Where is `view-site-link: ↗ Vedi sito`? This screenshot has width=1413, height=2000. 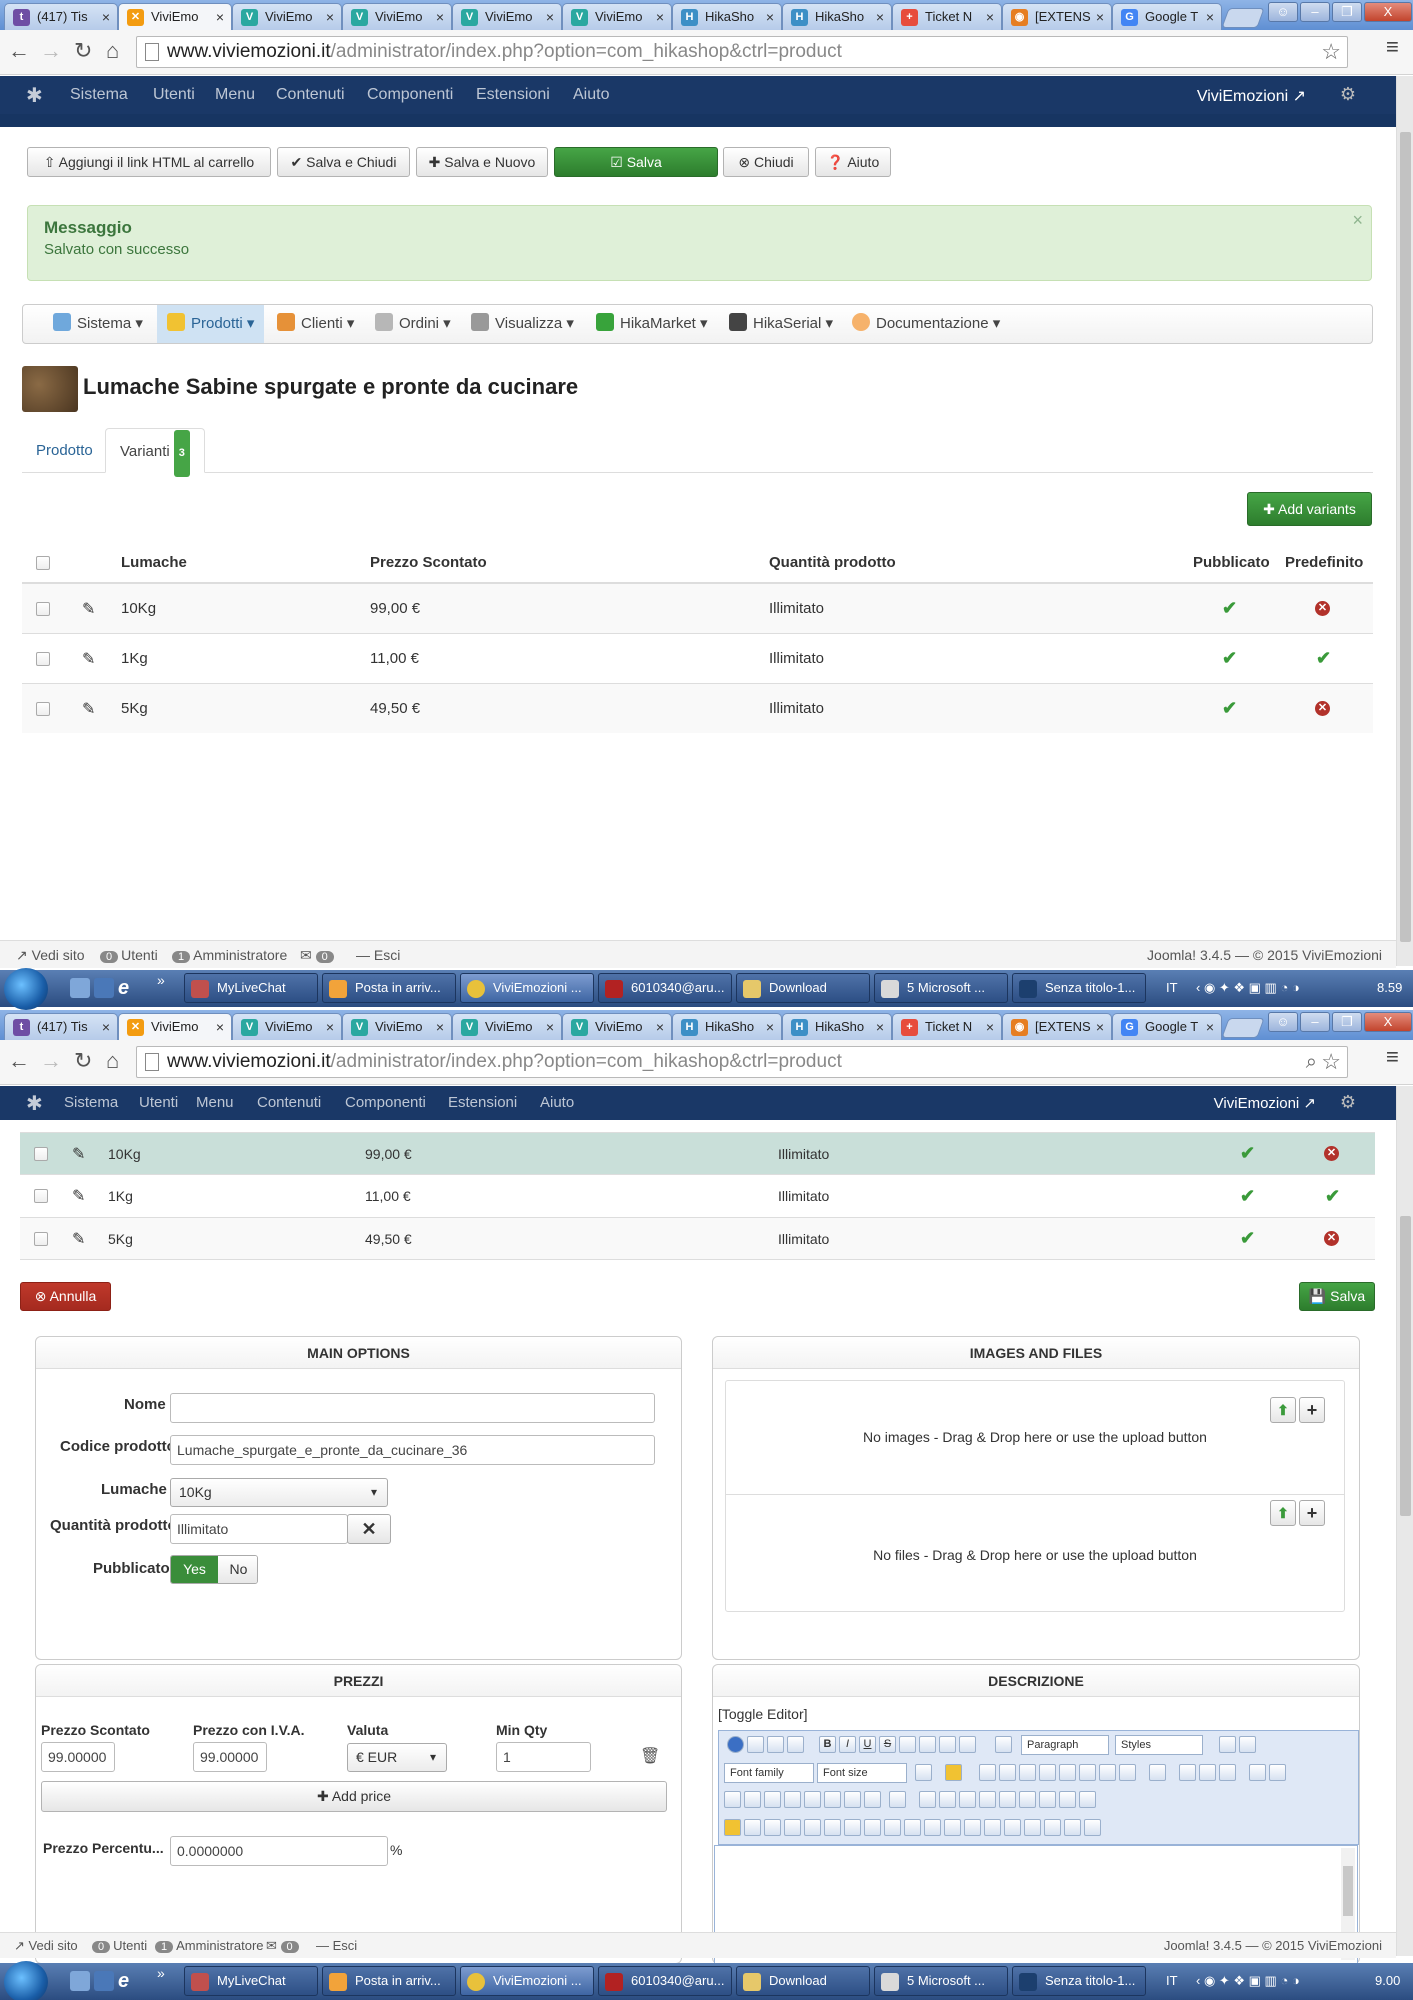 view-site-link: ↗ Vedi sito is located at coordinates (46, 1946).